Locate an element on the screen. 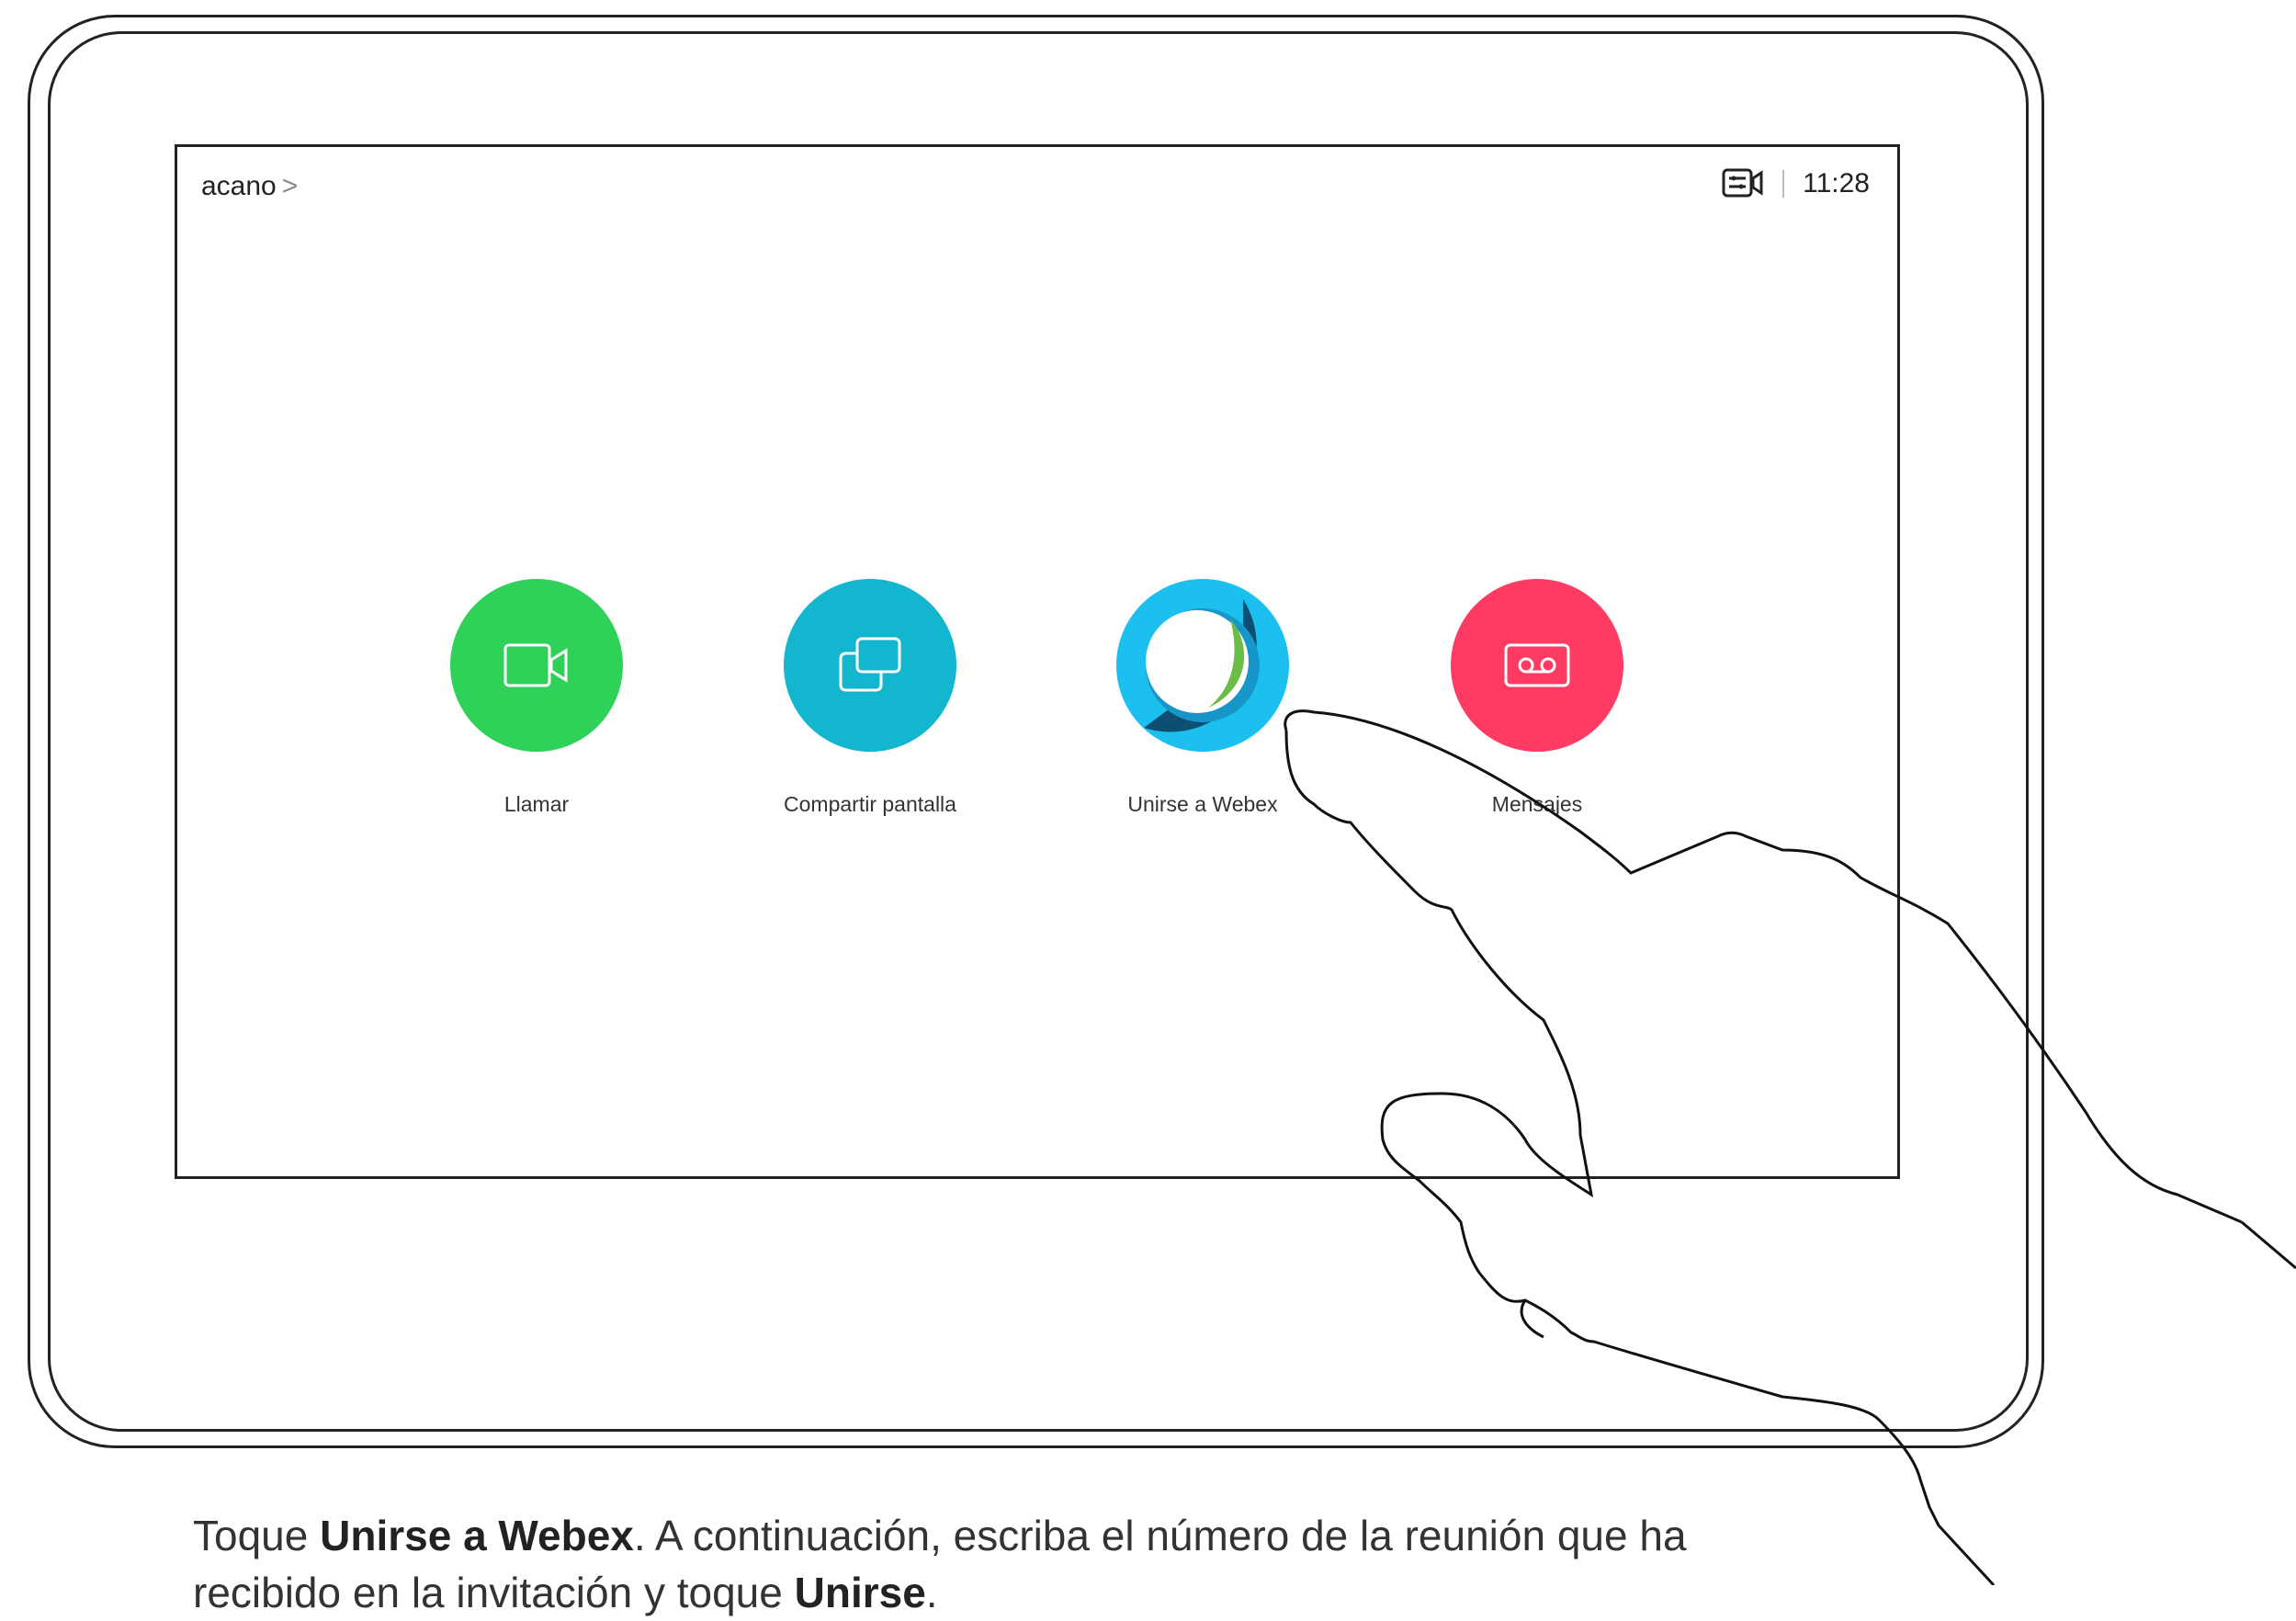 This screenshot has height=1621, width=2296. messages-circle is located at coordinates (1537, 665).